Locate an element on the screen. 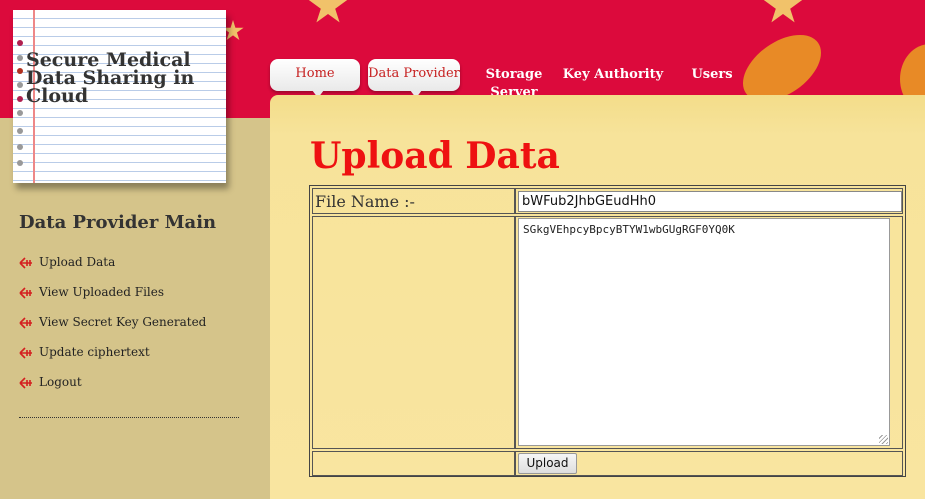 The image size is (925, 499). nav-link-users: Users is located at coordinates (712, 75).